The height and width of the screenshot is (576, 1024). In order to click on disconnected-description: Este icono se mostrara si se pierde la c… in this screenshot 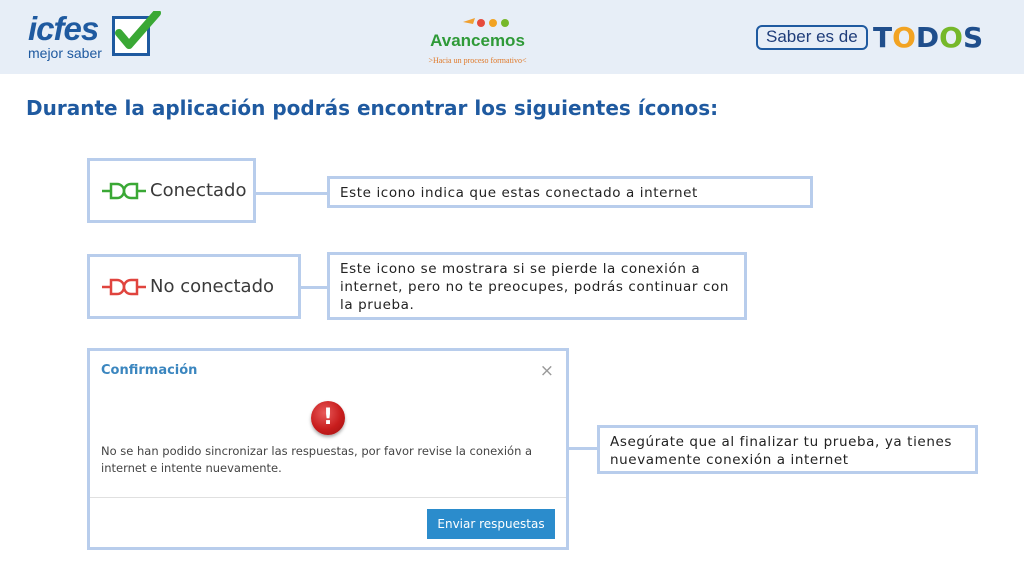, I will do `click(534, 287)`.